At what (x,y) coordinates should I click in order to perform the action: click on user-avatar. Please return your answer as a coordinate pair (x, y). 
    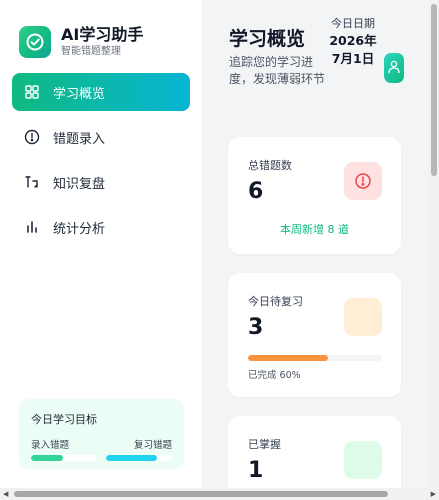
    Looking at the image, I should click on (394, 68).